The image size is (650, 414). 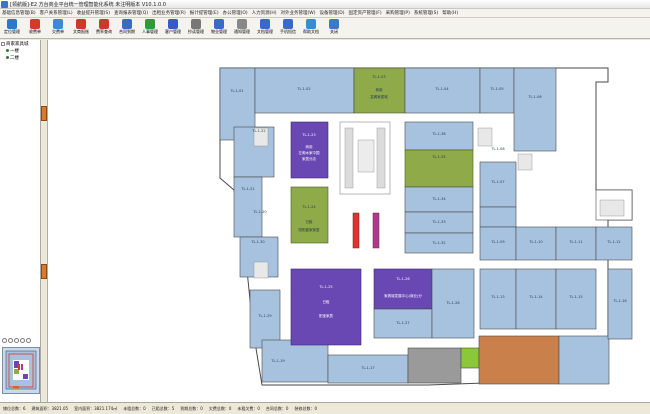 What do you see at coordinates (20, 51) in the screenshot?
I see `tree-item-floor1: 一楼` at bounding box center [20, 51].